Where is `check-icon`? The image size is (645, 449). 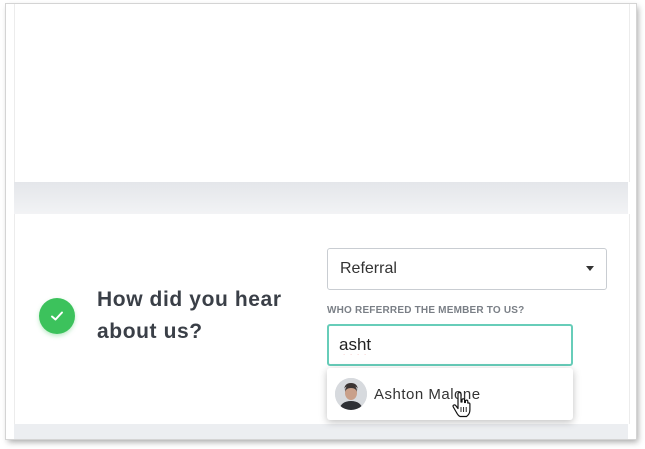
check-icon is located at coordinates (57, 316).